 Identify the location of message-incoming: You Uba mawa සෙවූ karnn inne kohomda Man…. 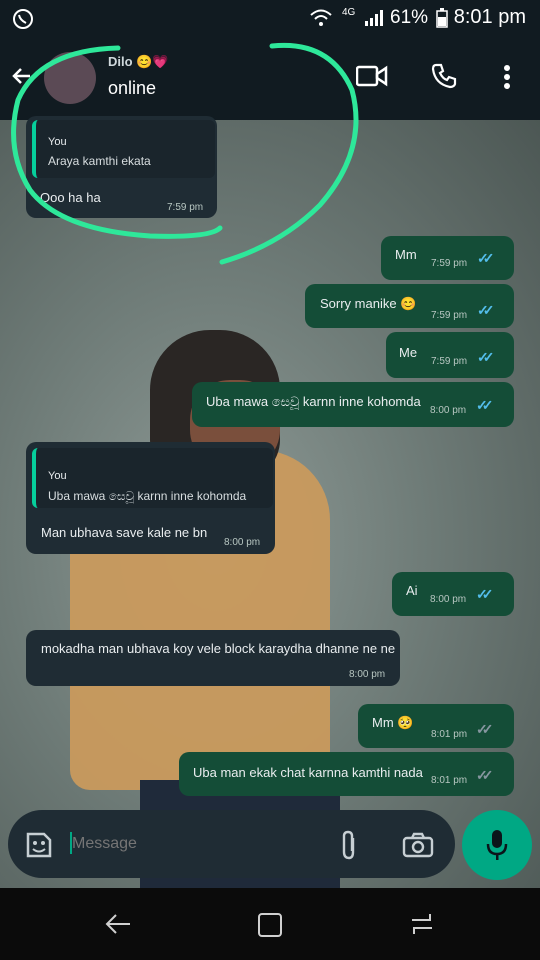
(150, 498).